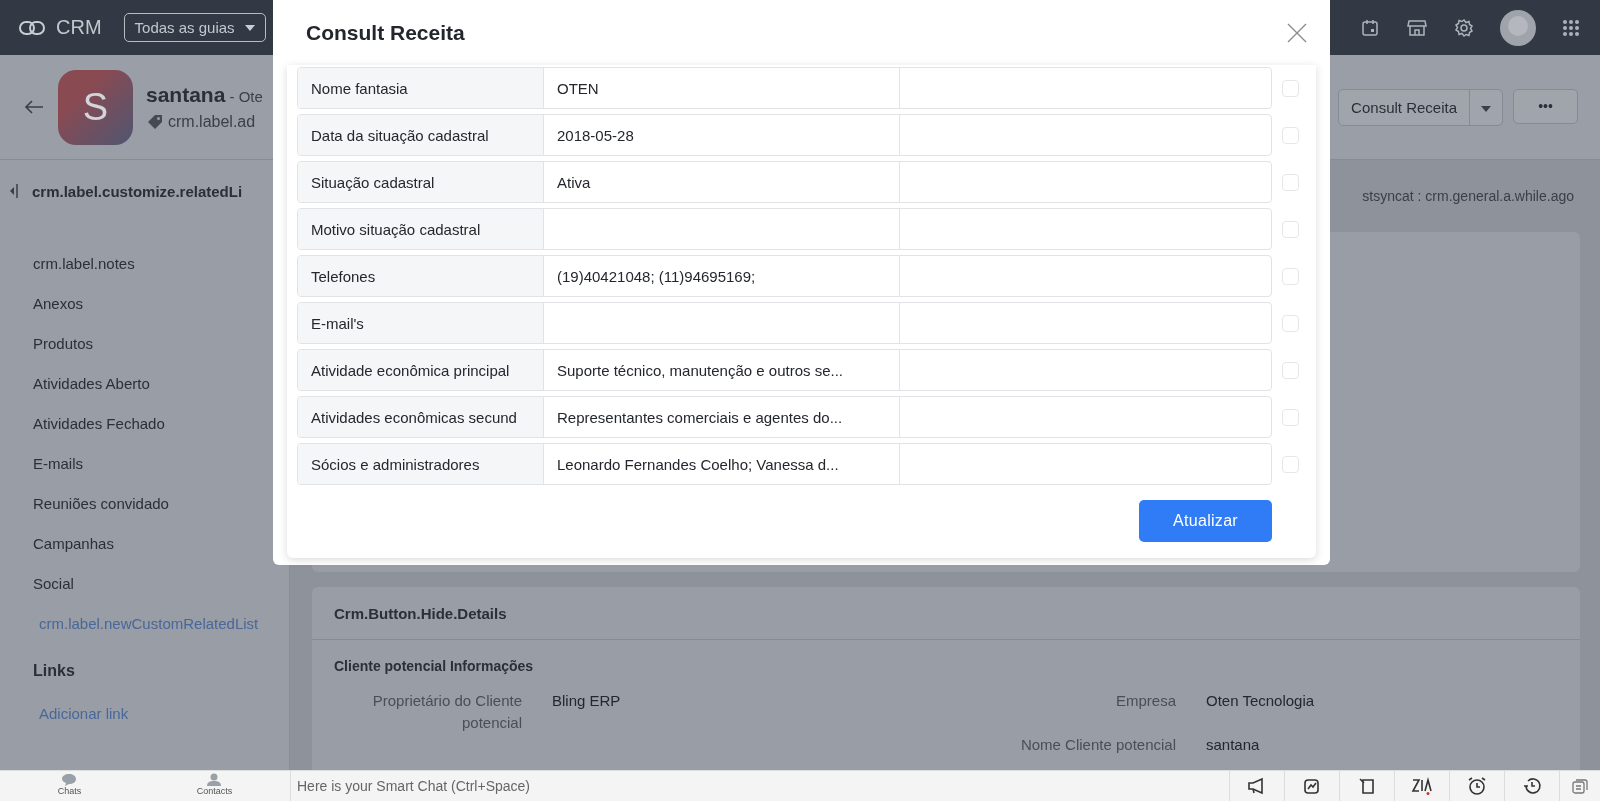 The image size is (1600, 801). I want to click on collapse-icon, so click(14, 191).